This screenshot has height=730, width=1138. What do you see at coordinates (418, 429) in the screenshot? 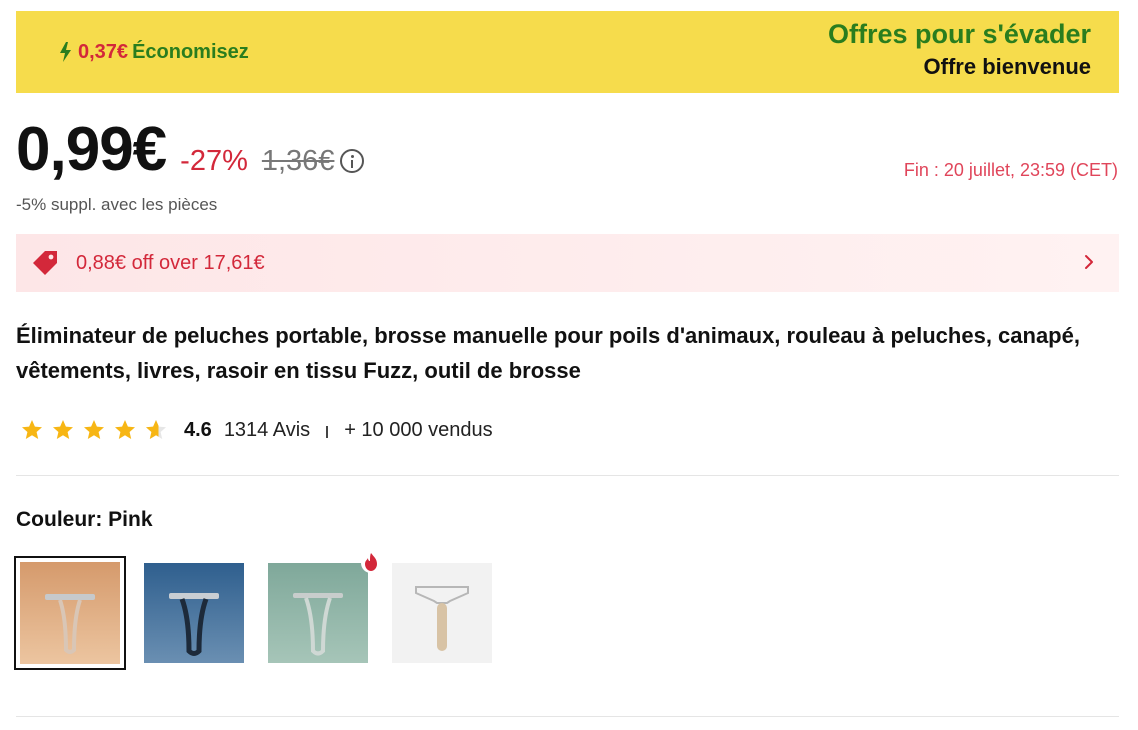
I see `sold-count: + 10 000 vendus` at bounding box center [418, 429].